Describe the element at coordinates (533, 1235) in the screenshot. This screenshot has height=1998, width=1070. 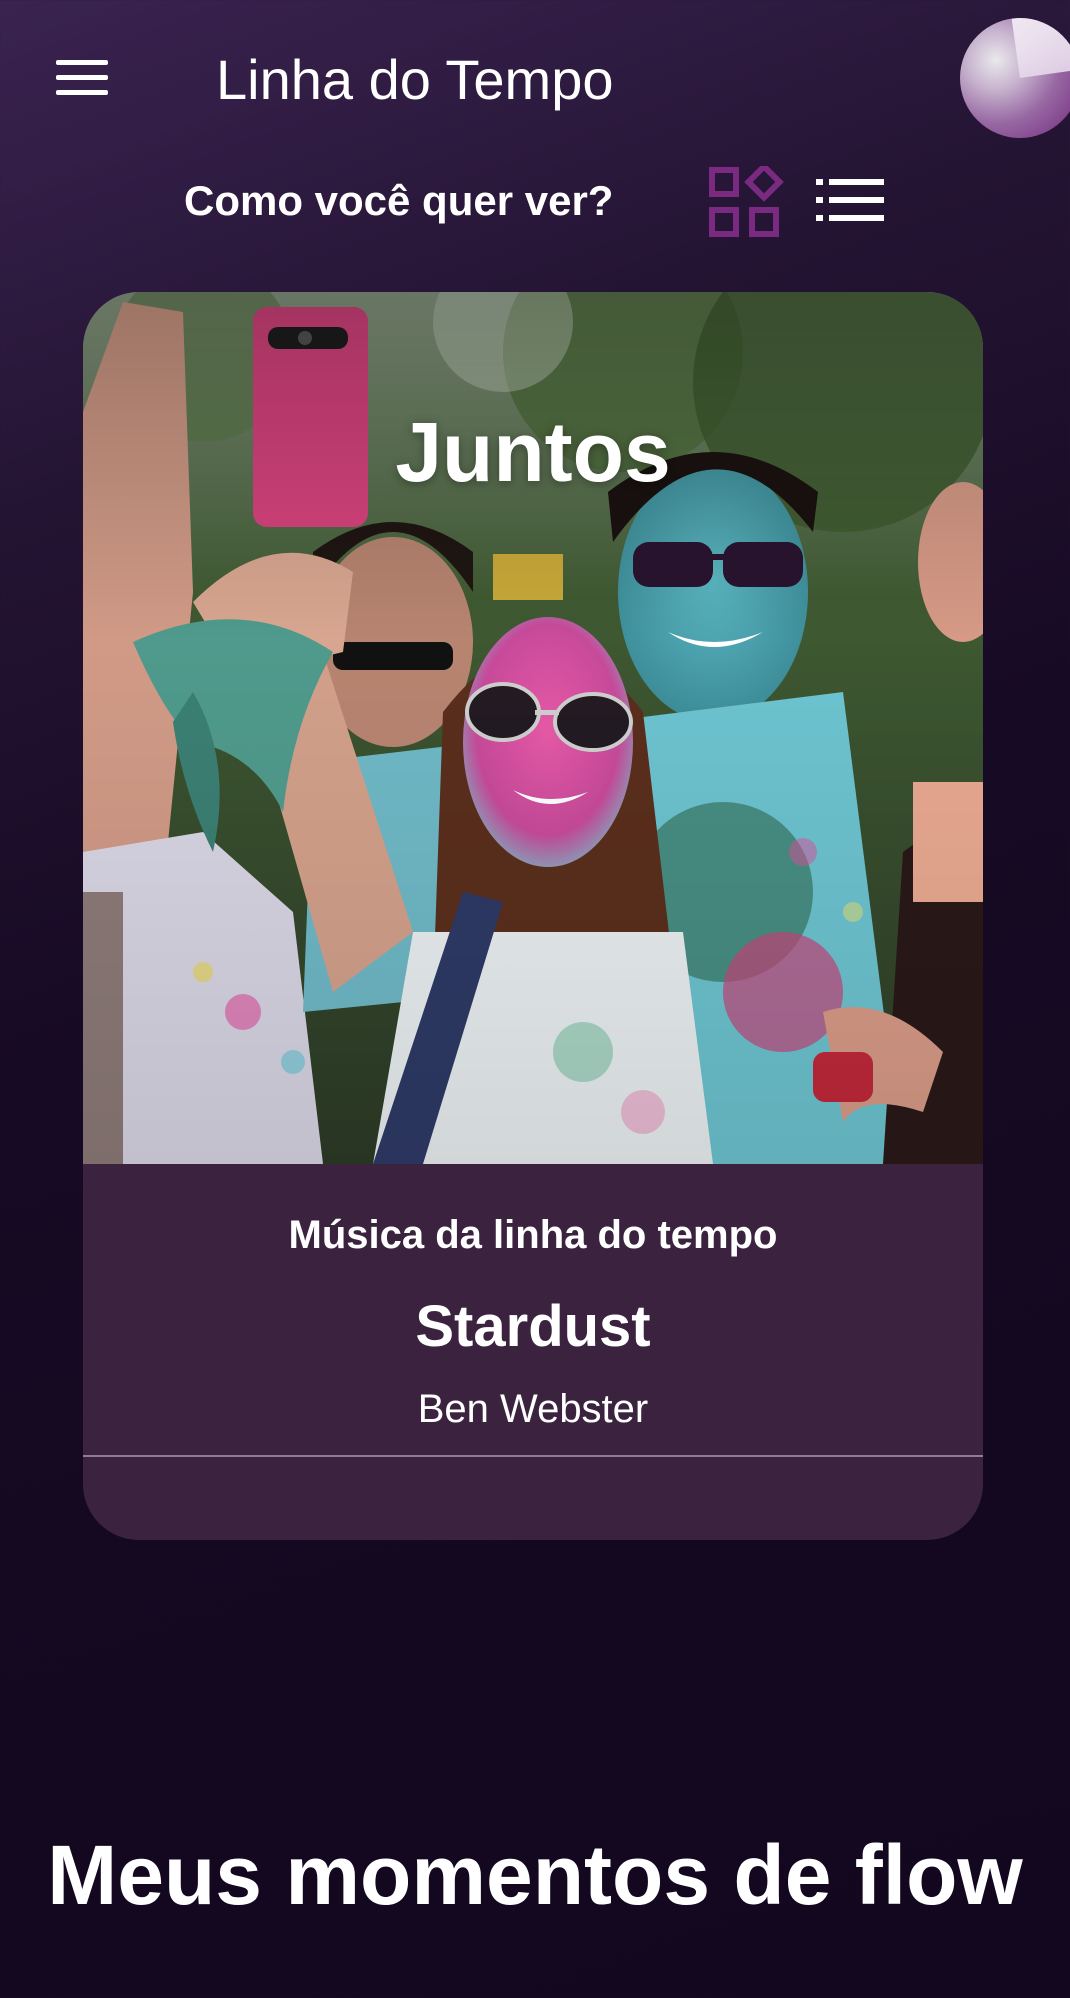
I see `music-section-label: Música da linha do tempo` at that location.